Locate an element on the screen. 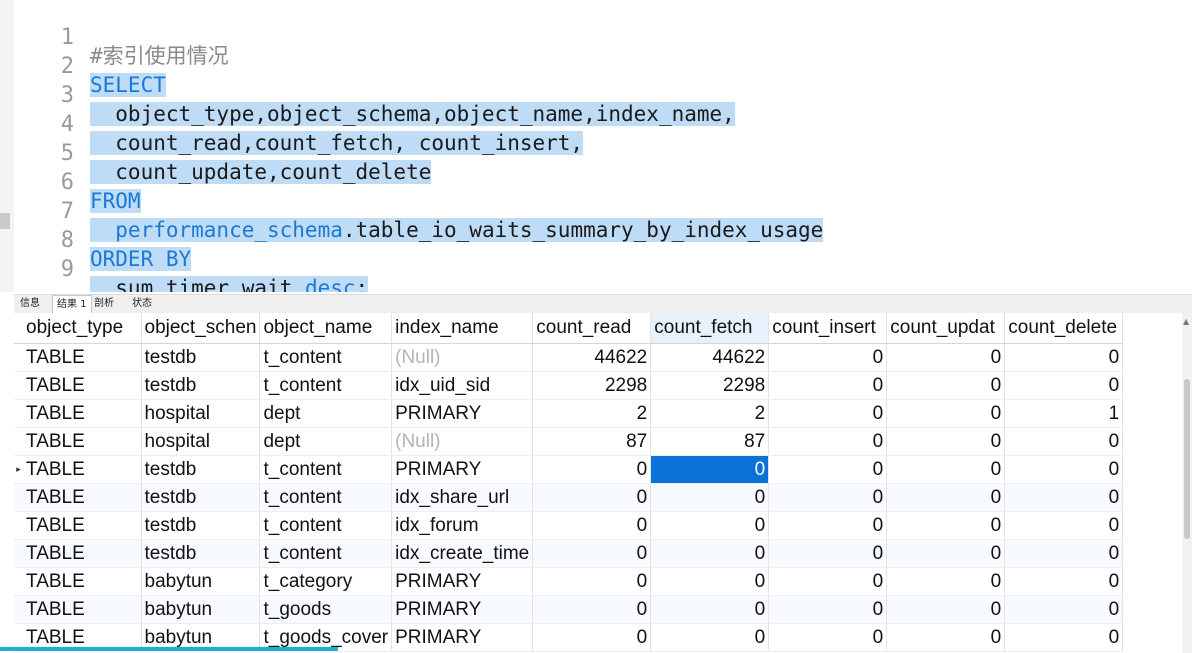  column-header: index_name is located at coordinates (462, 328).